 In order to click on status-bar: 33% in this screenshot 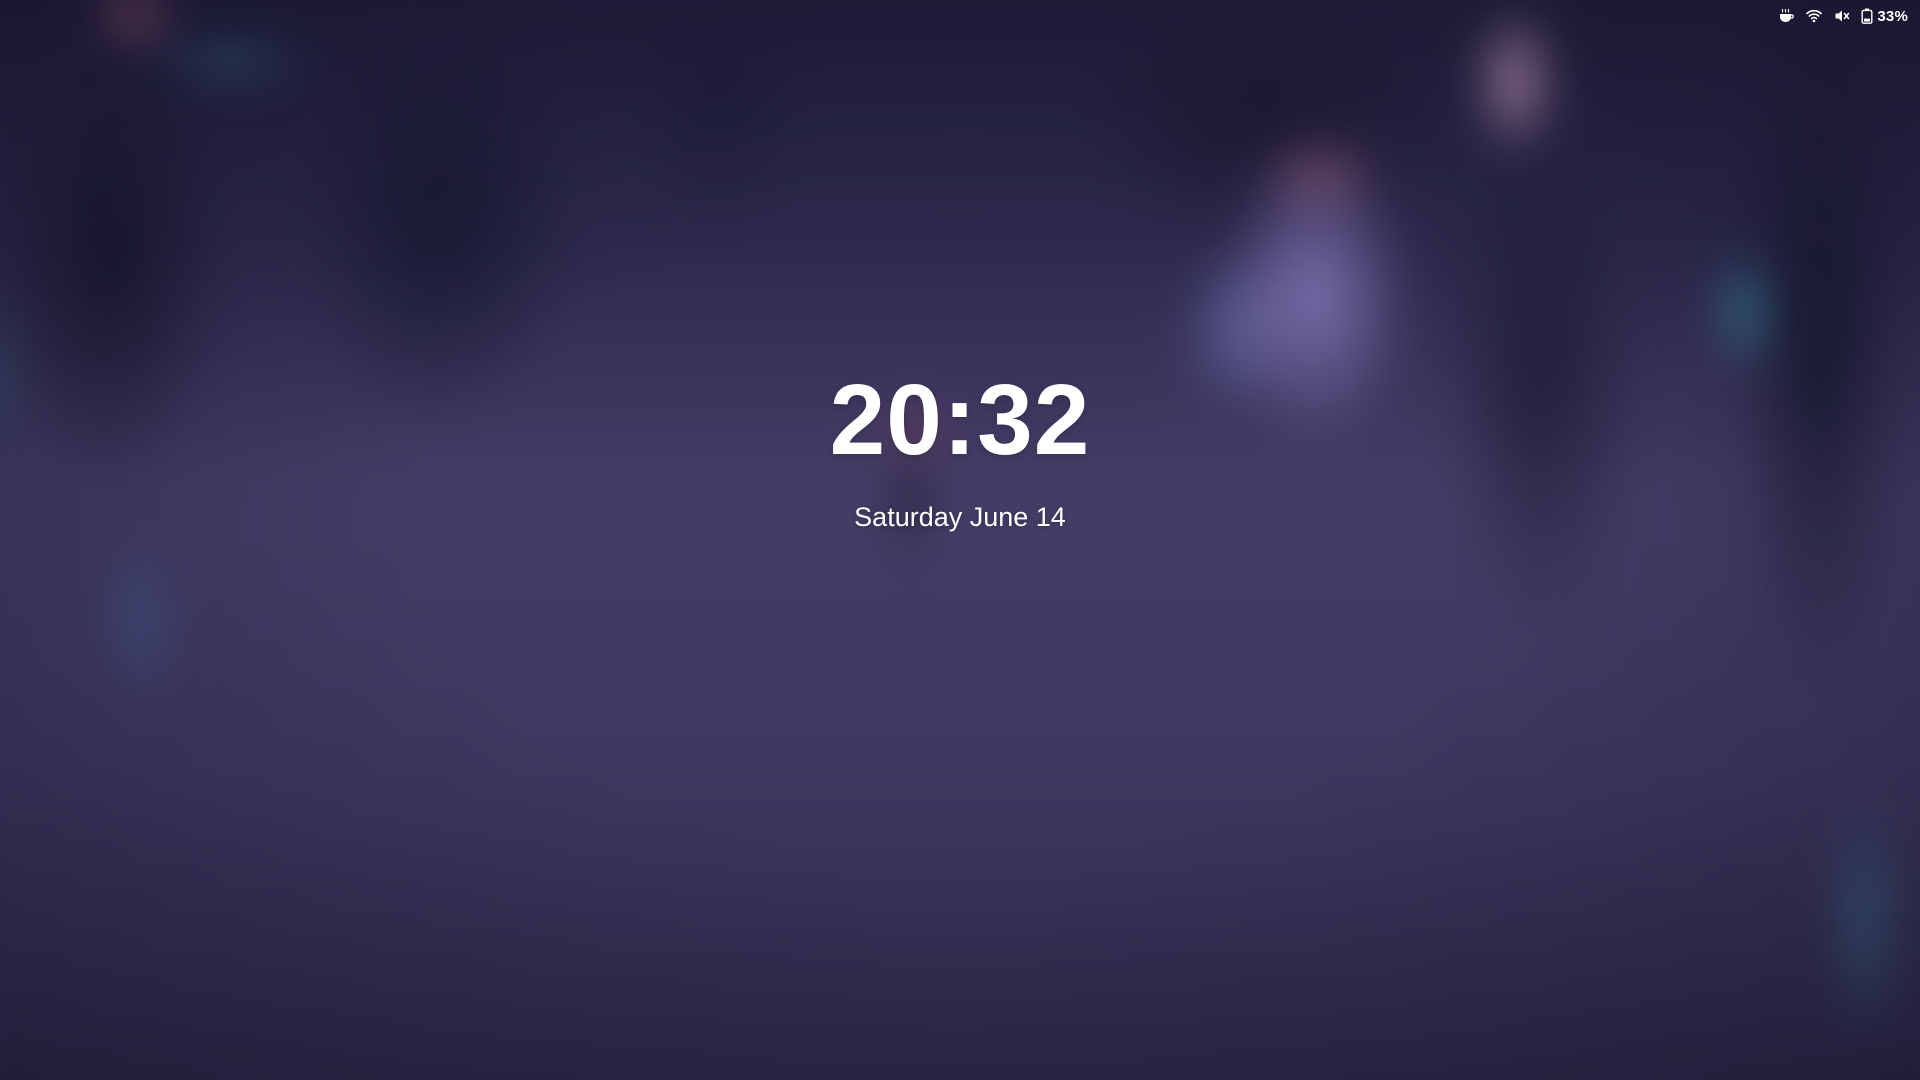, I will do `click(1848, 16)`.